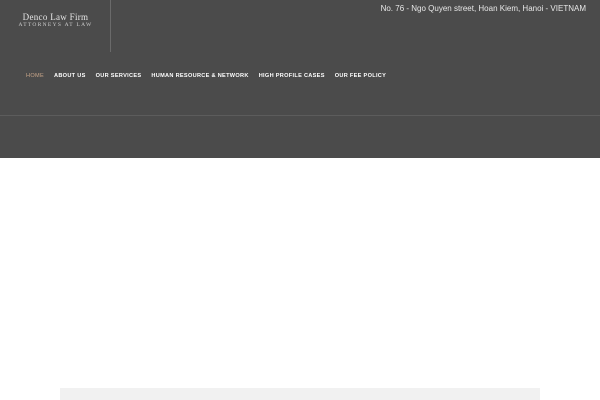  I want to click on logo: Denco Law Firm ATTORNEYS AT LAW, so click(55, 26).